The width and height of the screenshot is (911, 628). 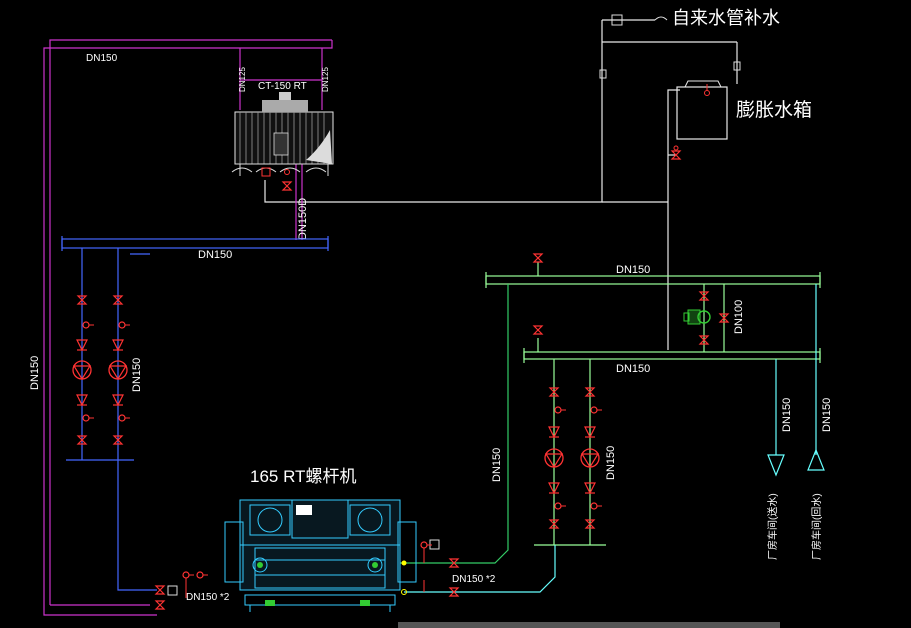 I want to click on plant-return-label: 厂房车间(回水), so click(x=816, y=526).